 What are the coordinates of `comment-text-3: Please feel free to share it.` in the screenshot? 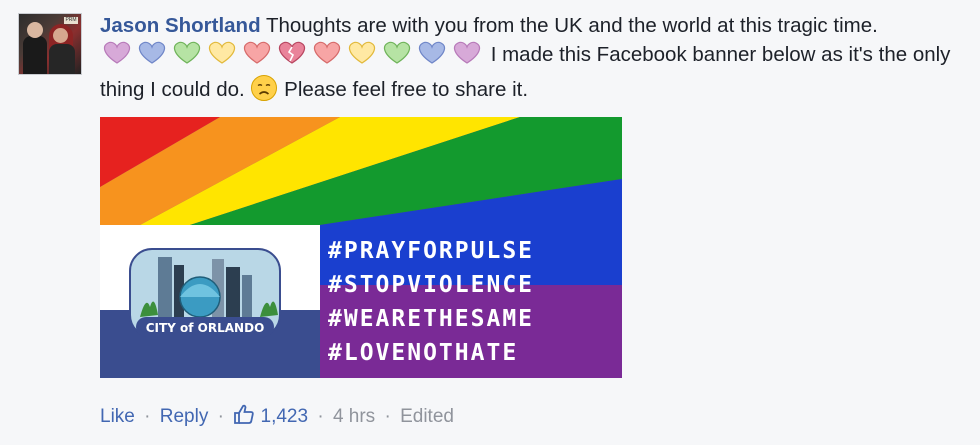 It's located at (406, 89).